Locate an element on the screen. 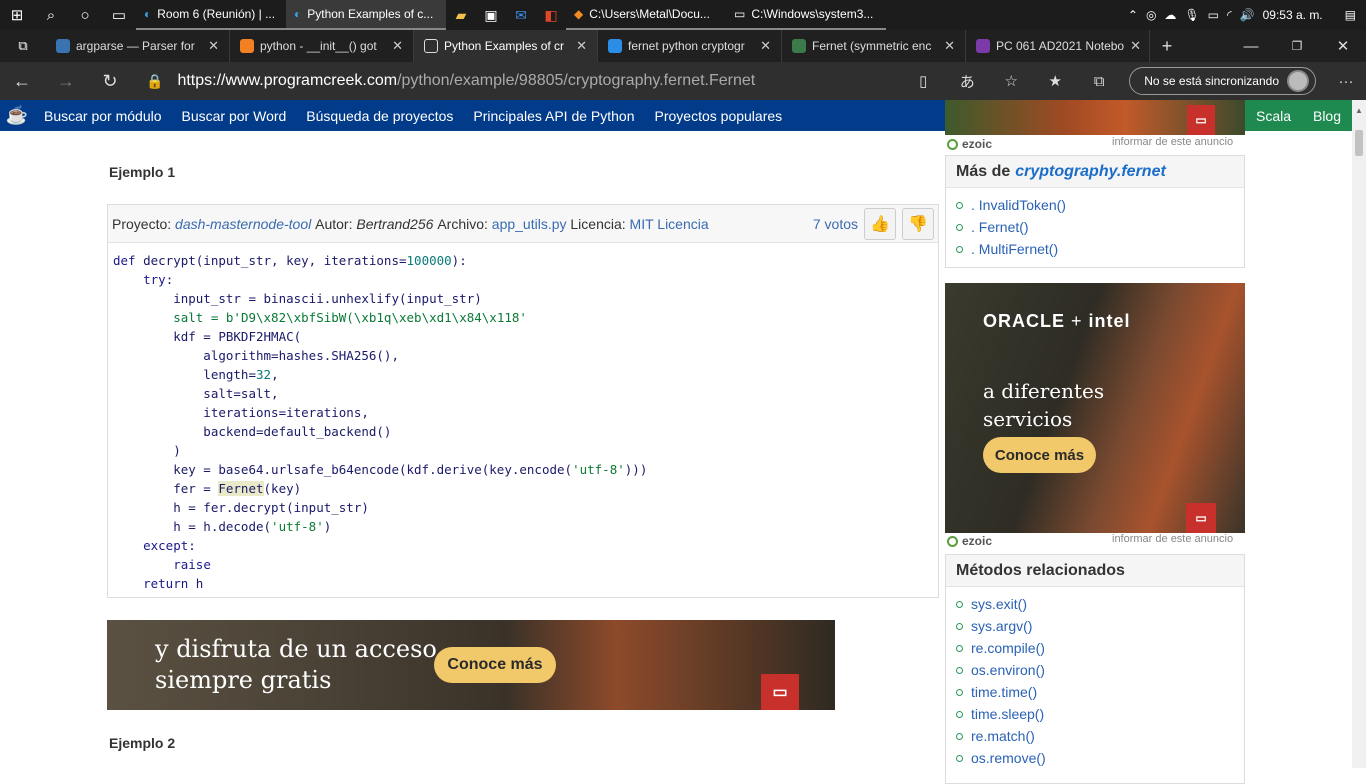  nav-buscar-modulo: Buscar por módulo is located at coordinates (103, 116).